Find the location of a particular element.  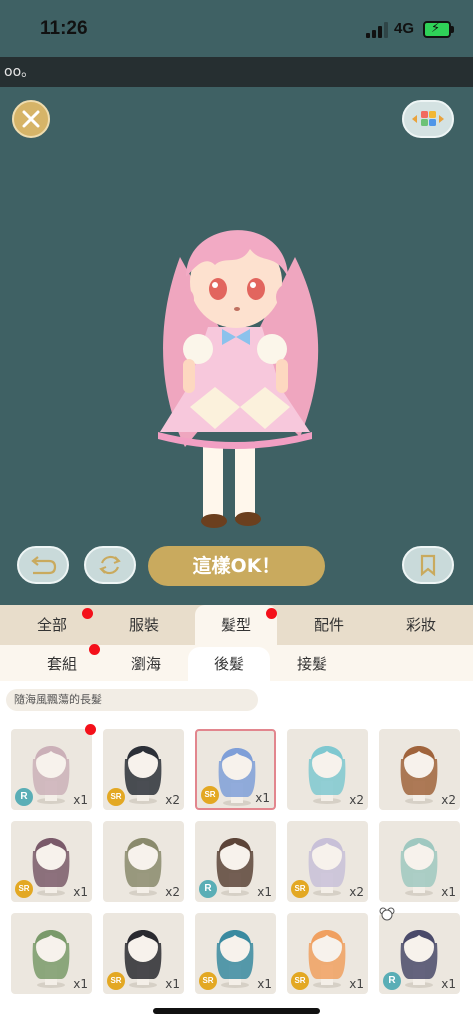

tab-makeup: 彩妝 is located at coordinates (421, 625).